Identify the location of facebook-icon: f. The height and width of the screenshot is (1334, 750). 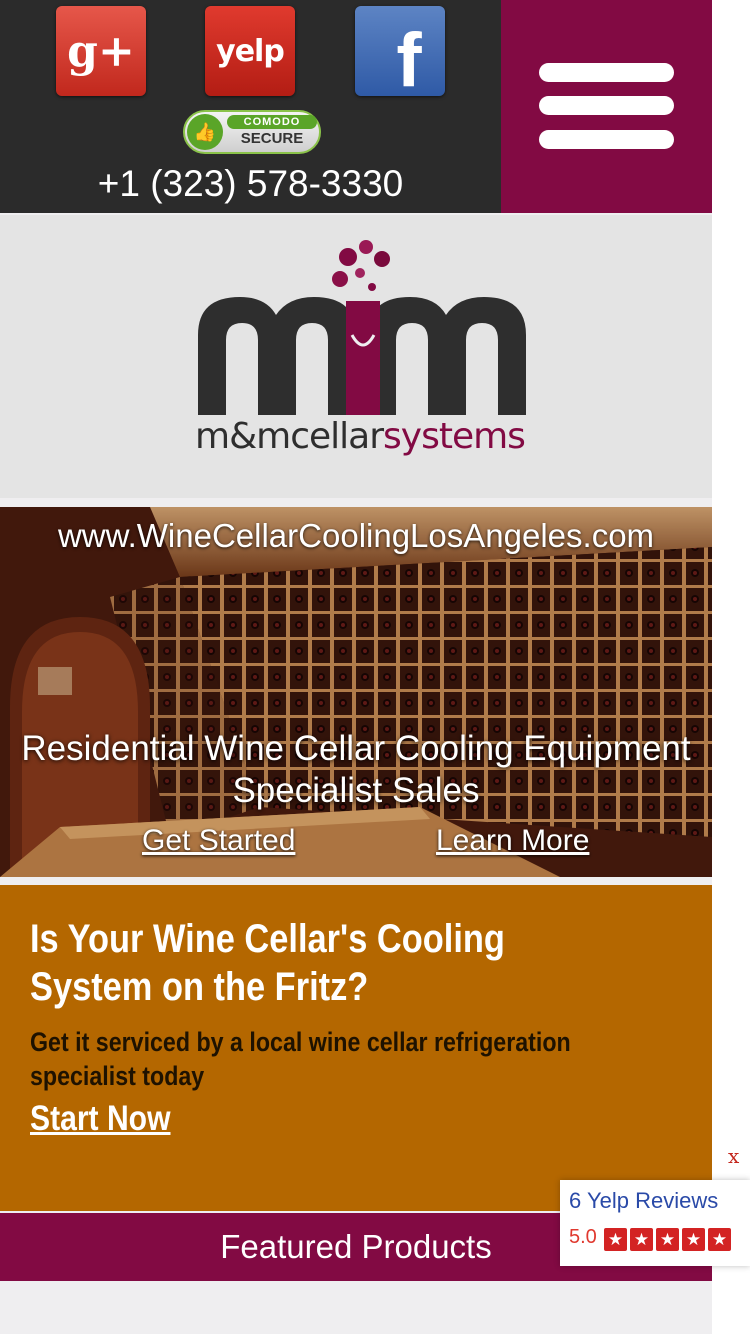
(400, 54).